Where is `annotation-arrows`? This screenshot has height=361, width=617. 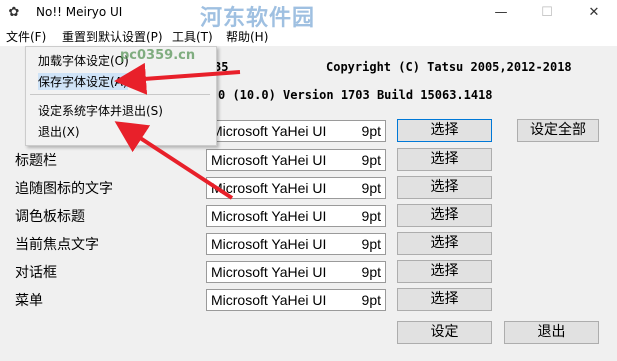 annotation-arrows is located at coordinates (177, 131).